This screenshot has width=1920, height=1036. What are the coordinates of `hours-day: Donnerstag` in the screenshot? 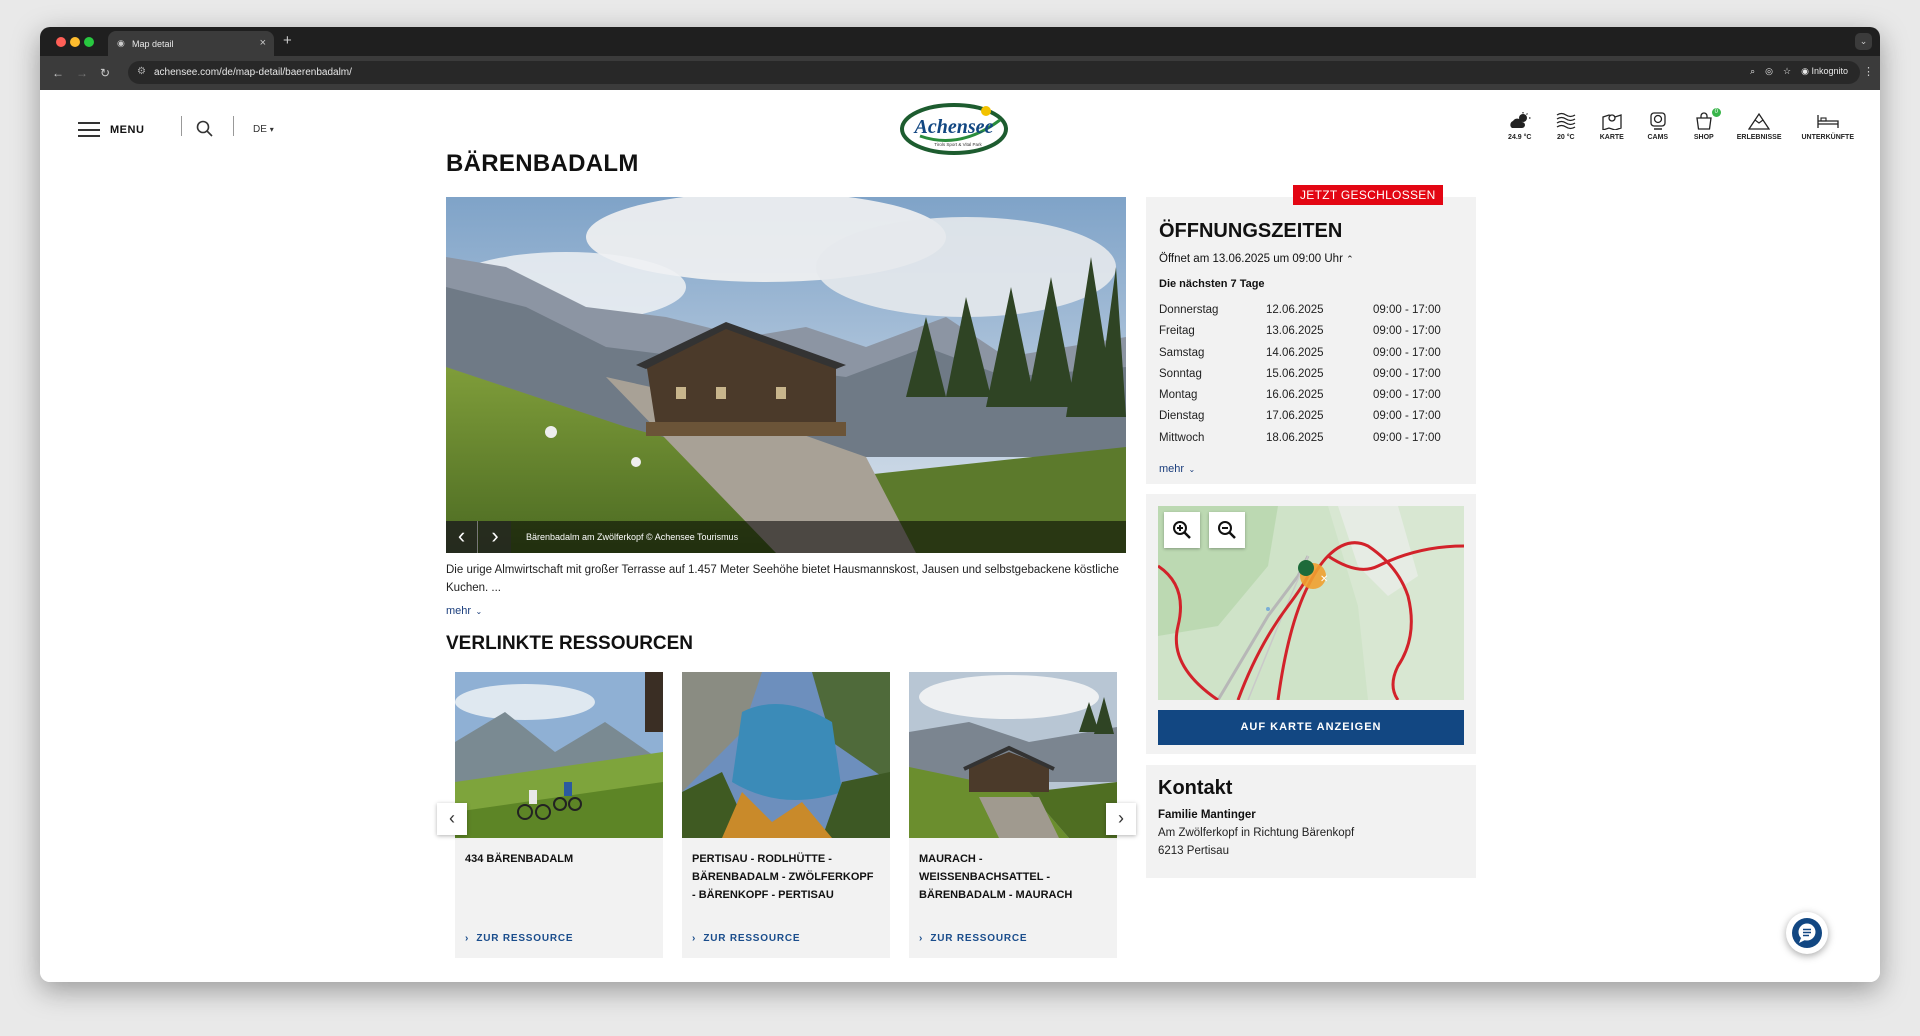 It's located at (1189, 310).